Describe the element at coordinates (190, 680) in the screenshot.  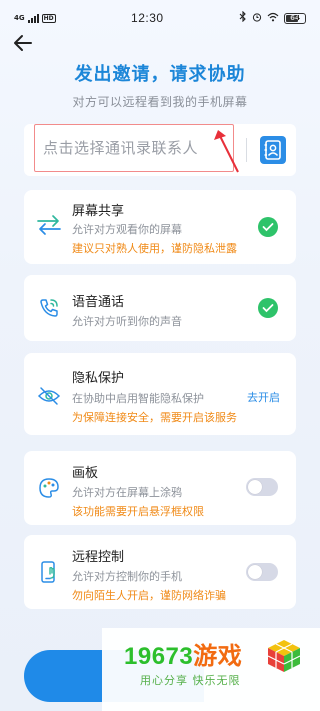
I see `watermark-slogan: 用心分享 快乐无限` at that location.